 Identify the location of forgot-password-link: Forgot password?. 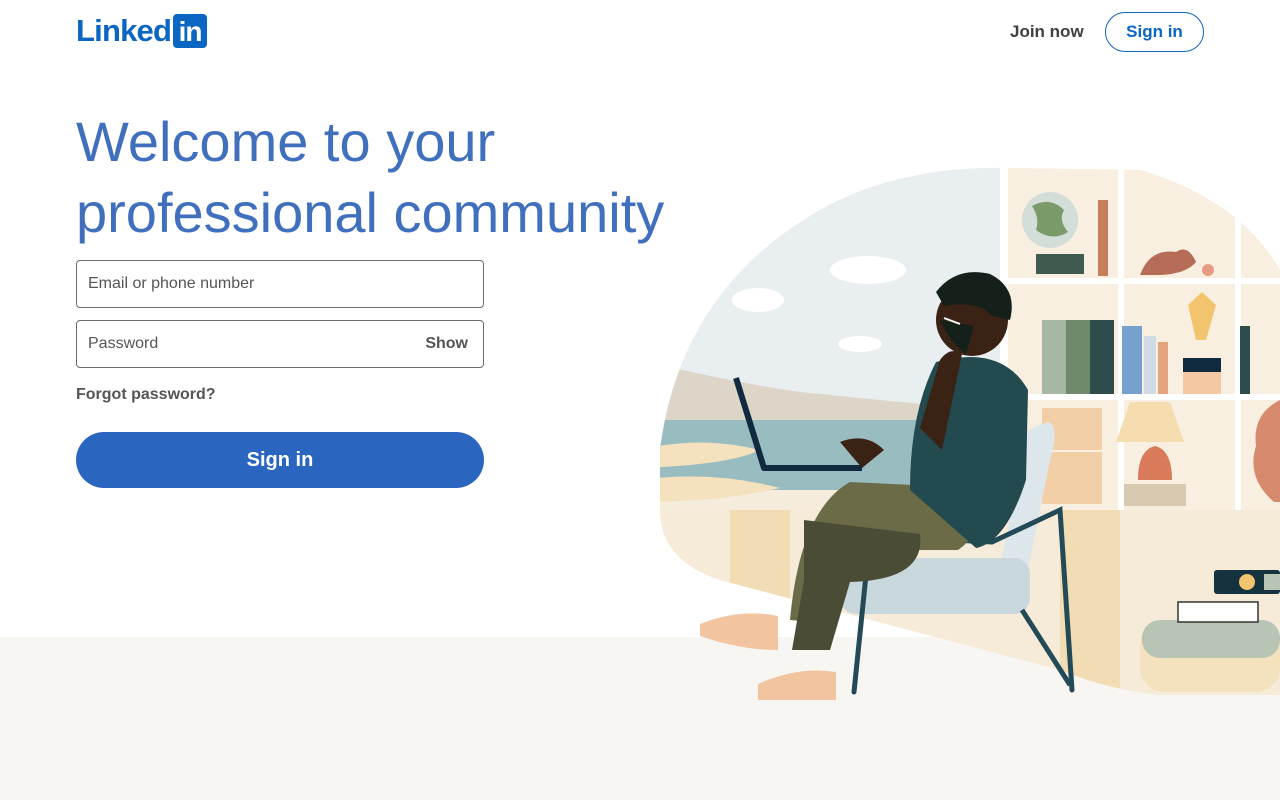
(146, 395).